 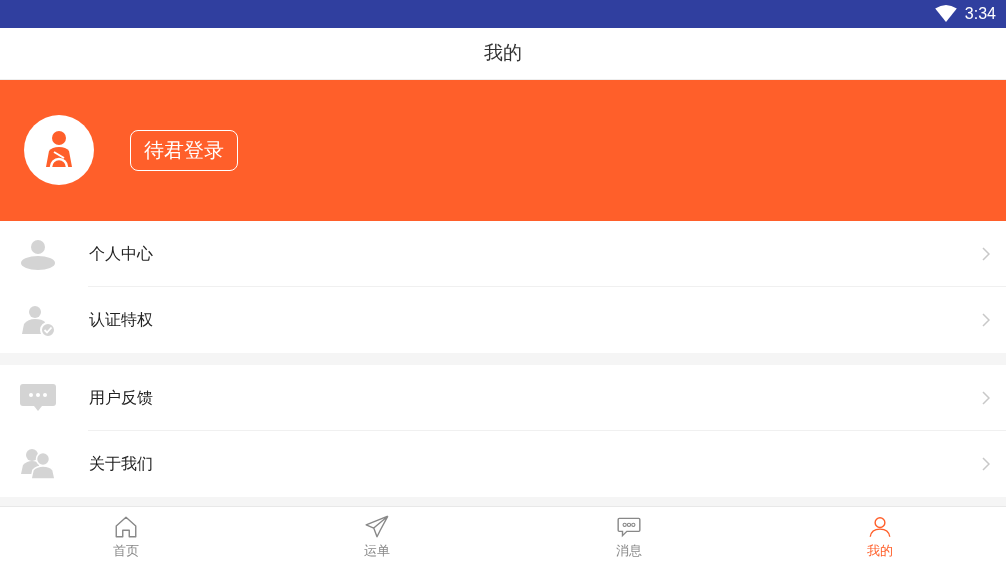 I want to click on avatar-icon, so click(x=59, y=150).